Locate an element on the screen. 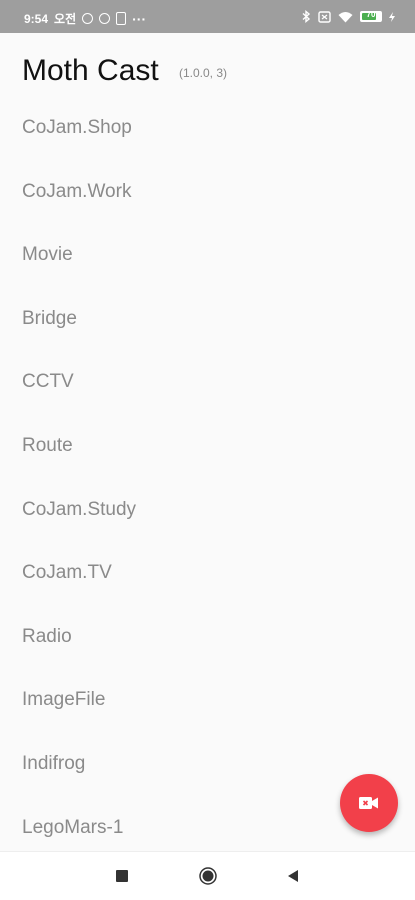  status-ampm: 오전 is located at coordinates (65, 19).